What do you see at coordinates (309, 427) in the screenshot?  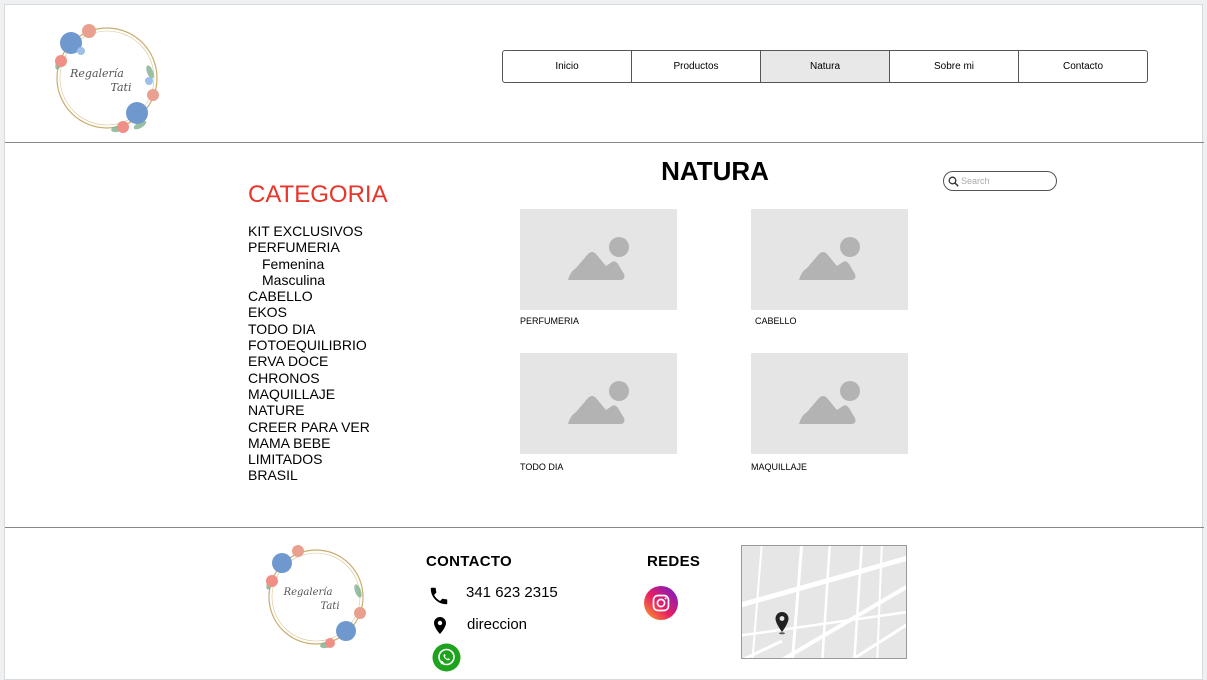 I see `category-item-creer-para-ver: CREER PARA VER` at bounding box center [309, 427].